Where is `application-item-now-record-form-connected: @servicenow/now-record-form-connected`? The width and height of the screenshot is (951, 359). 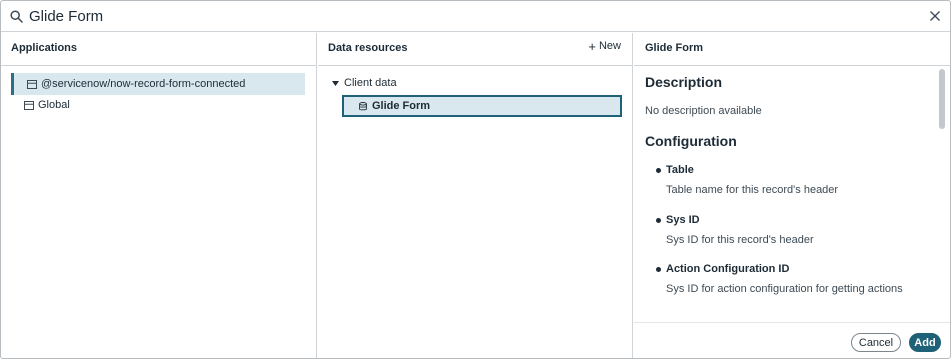
application-item-now-record-form-connected: @servicenow/now-record-form-connected is located at coordinates (158, 84).